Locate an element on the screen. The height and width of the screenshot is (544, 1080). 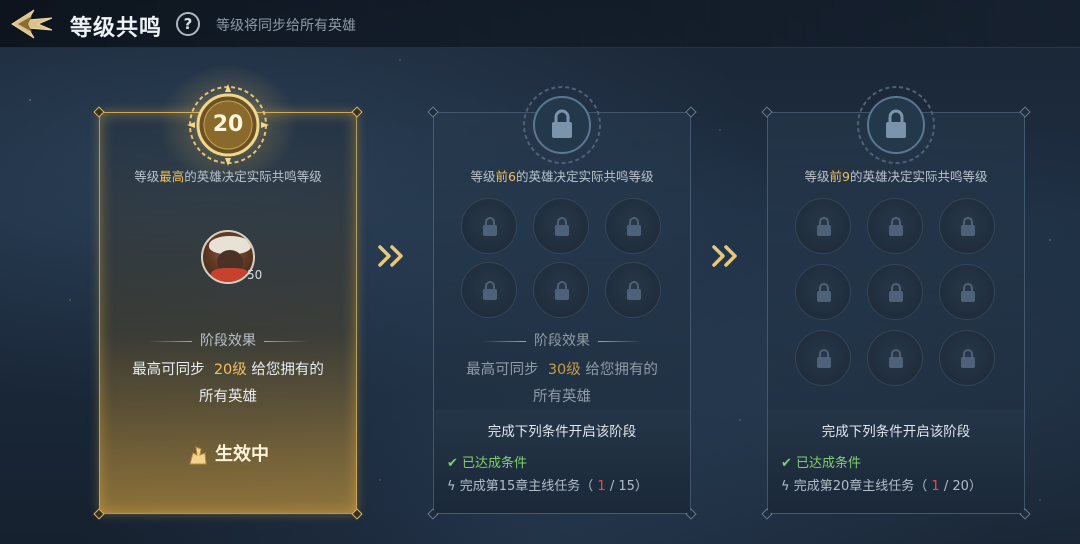
hero-scarf is located at coordinates (230, 275).